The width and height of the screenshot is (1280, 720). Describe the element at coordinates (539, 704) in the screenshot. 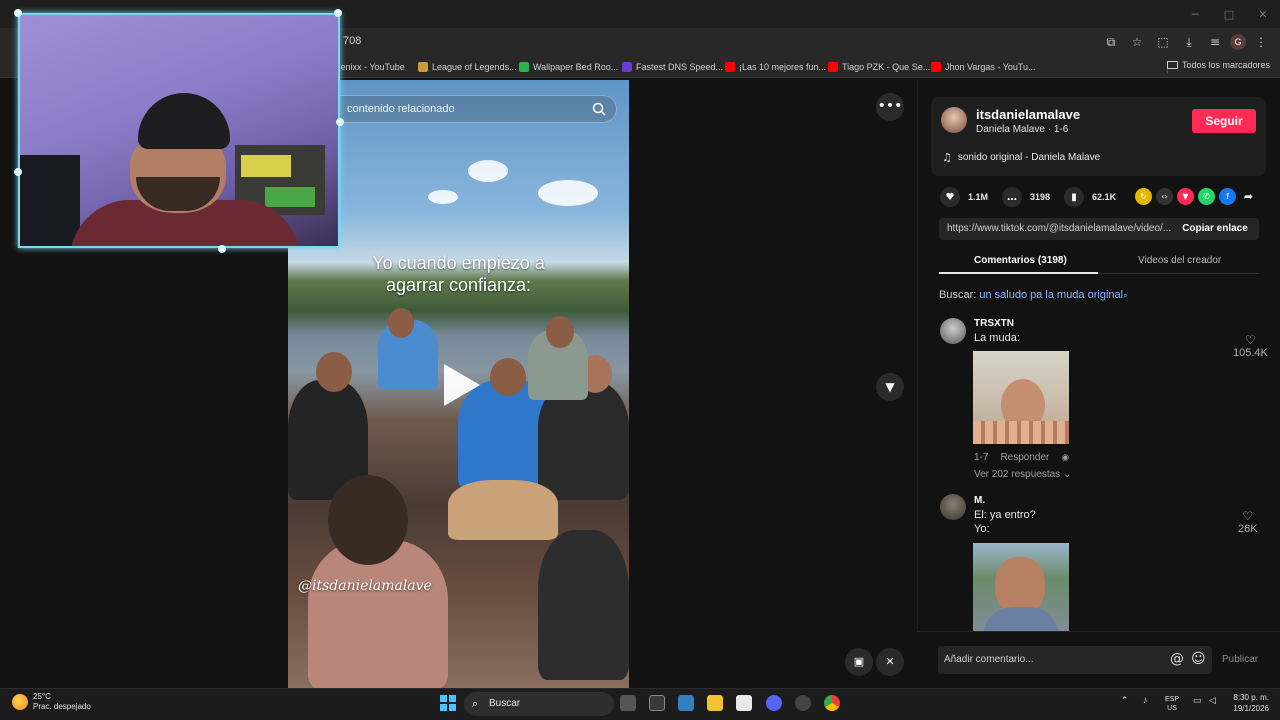

I see `taskbar-search` at that location.